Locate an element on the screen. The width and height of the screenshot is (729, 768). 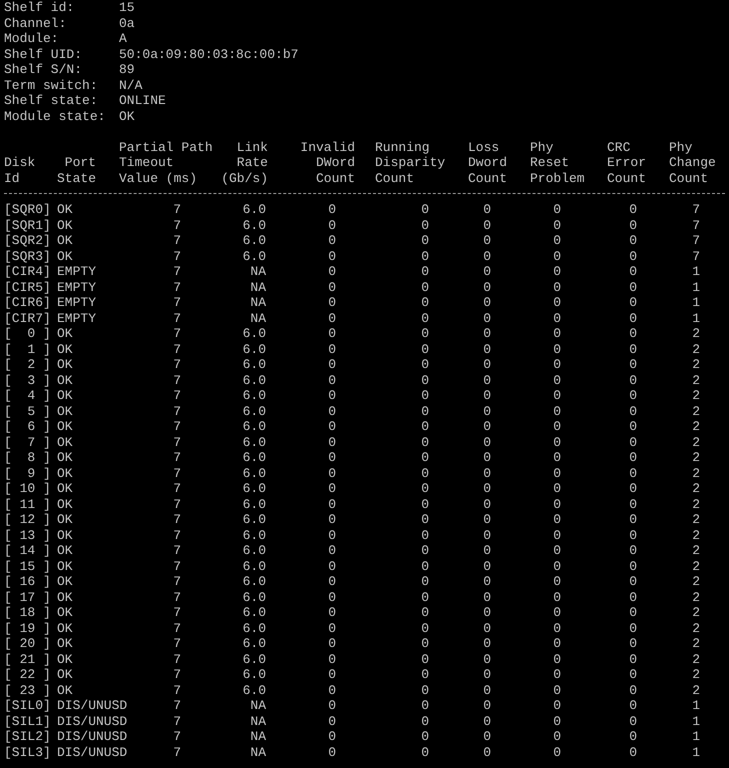
table-cell-text: [ 18 ] is located at coordinates (28, 612).